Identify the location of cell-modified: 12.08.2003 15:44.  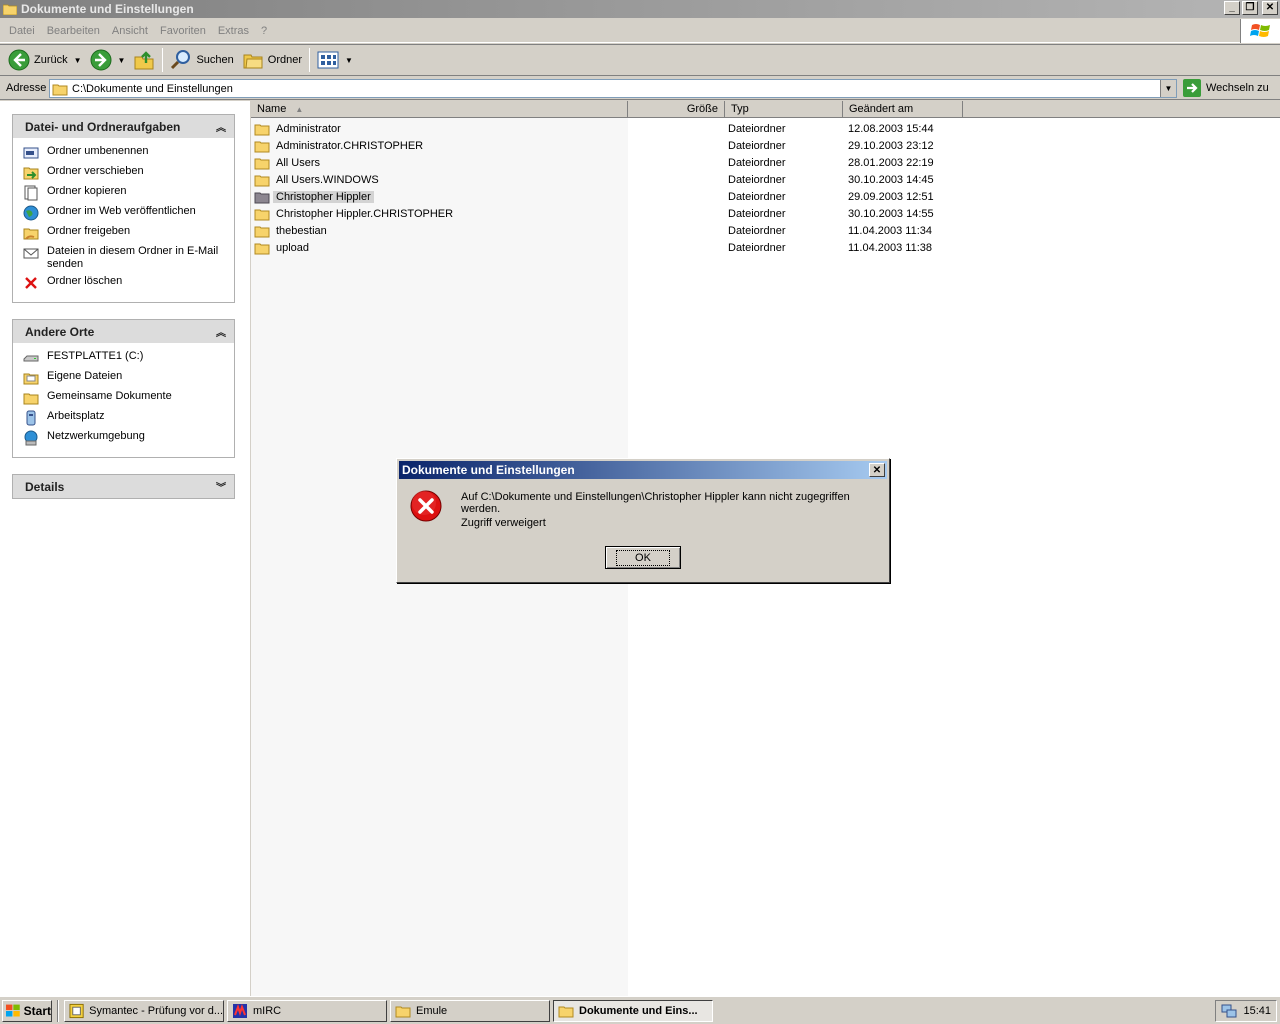
(891, 128).